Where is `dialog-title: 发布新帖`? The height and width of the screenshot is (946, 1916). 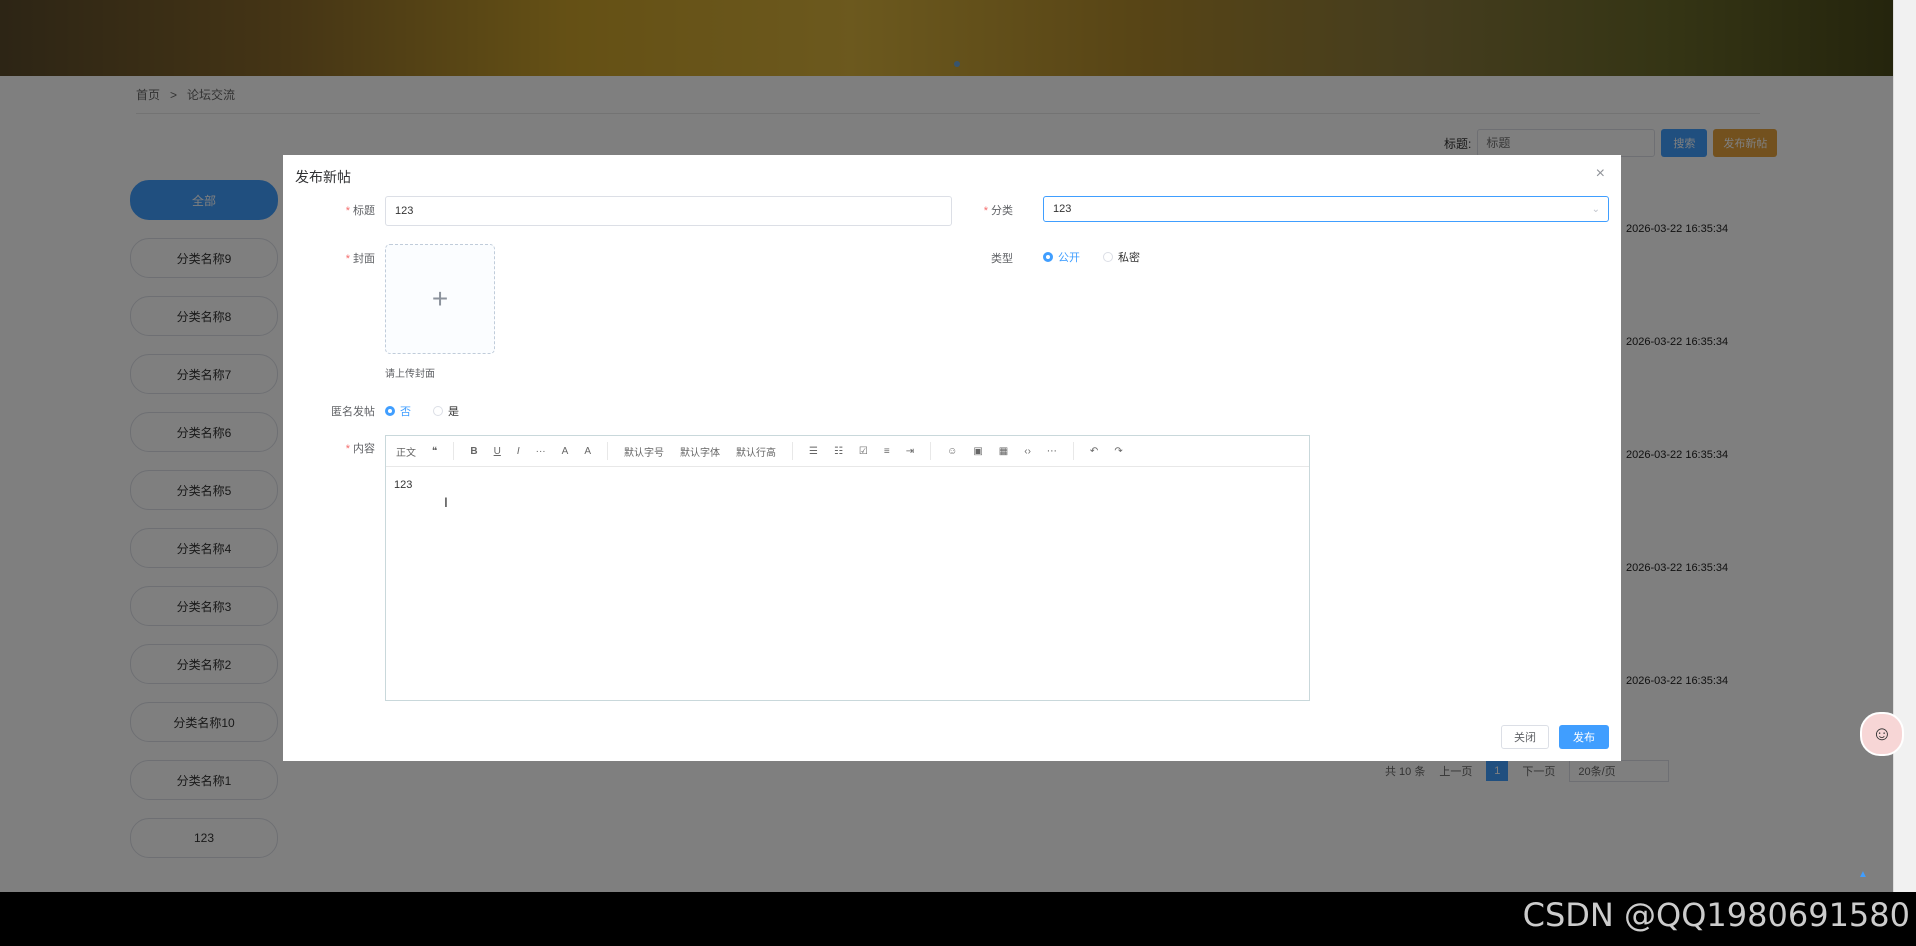
dialog-title: 发布新帖 is located at coordinates (323, 177).